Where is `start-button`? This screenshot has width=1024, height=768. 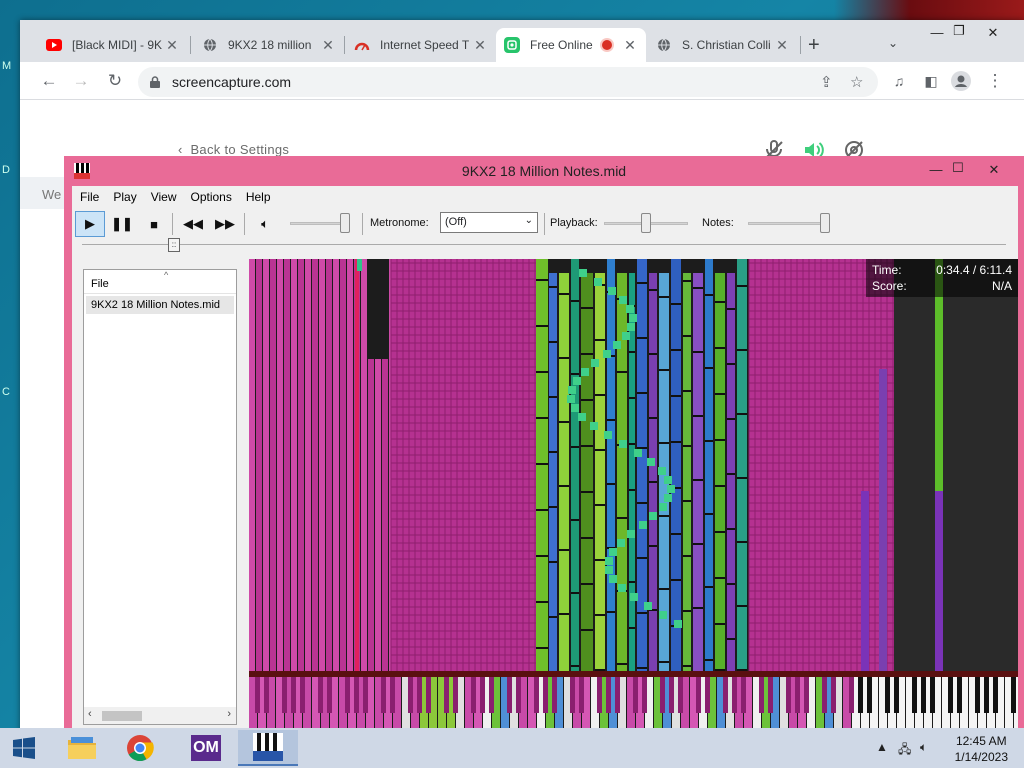
start-button is located at coordinates (24, 748).